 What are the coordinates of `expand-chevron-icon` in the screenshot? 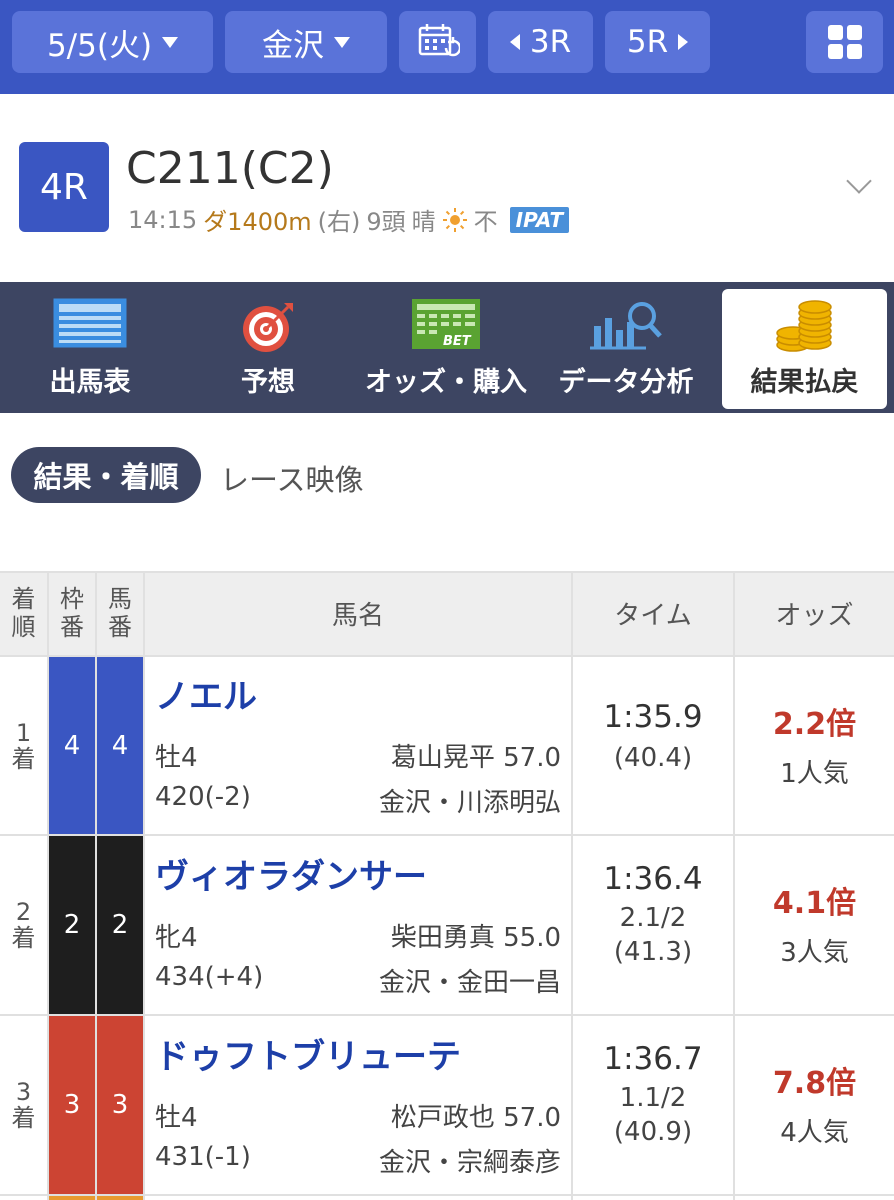 It's located at (859, 181).